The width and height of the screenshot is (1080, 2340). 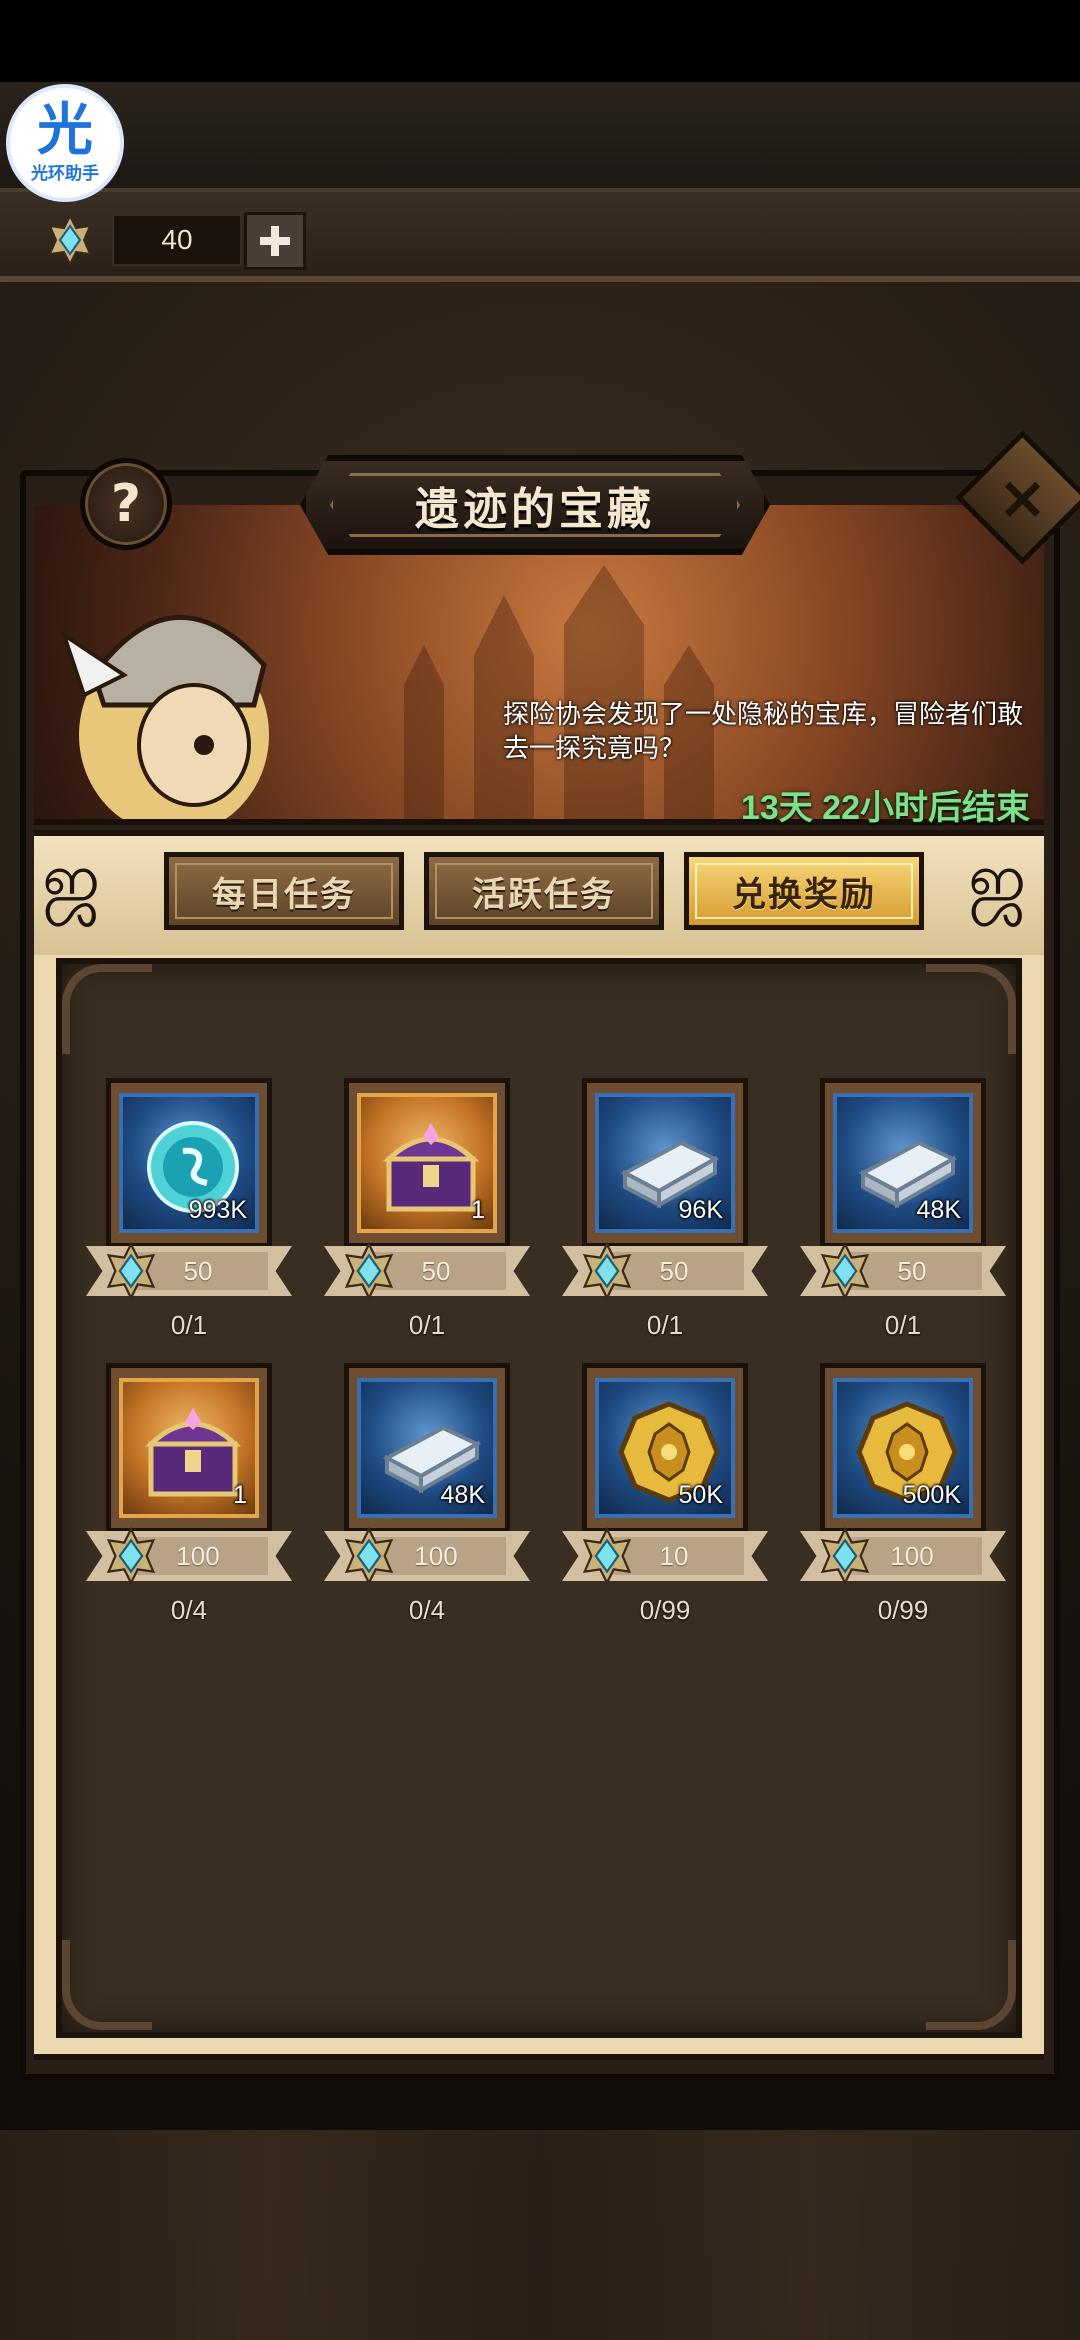 I want to click on reward-item: 1 50 0/1, so click(x=427, y=1213).